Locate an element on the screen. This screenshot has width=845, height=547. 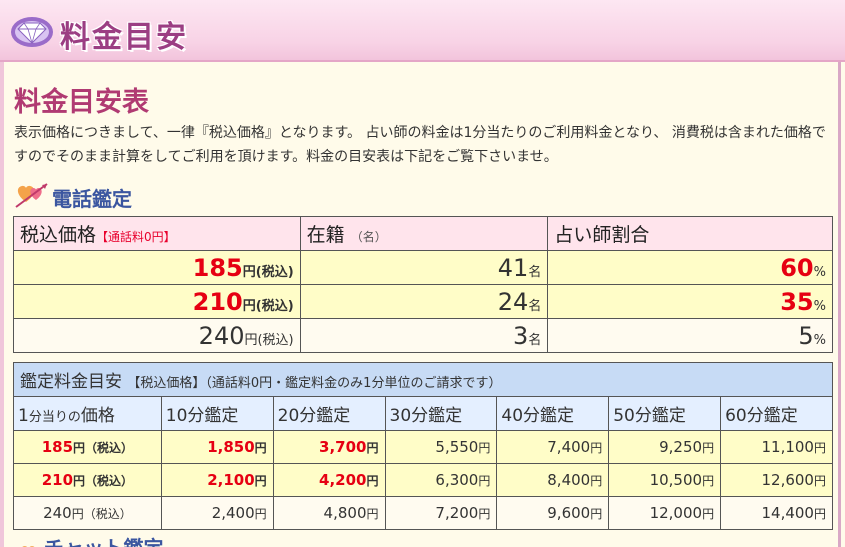
rate-value: 240 is located at coordinates (57, 513).